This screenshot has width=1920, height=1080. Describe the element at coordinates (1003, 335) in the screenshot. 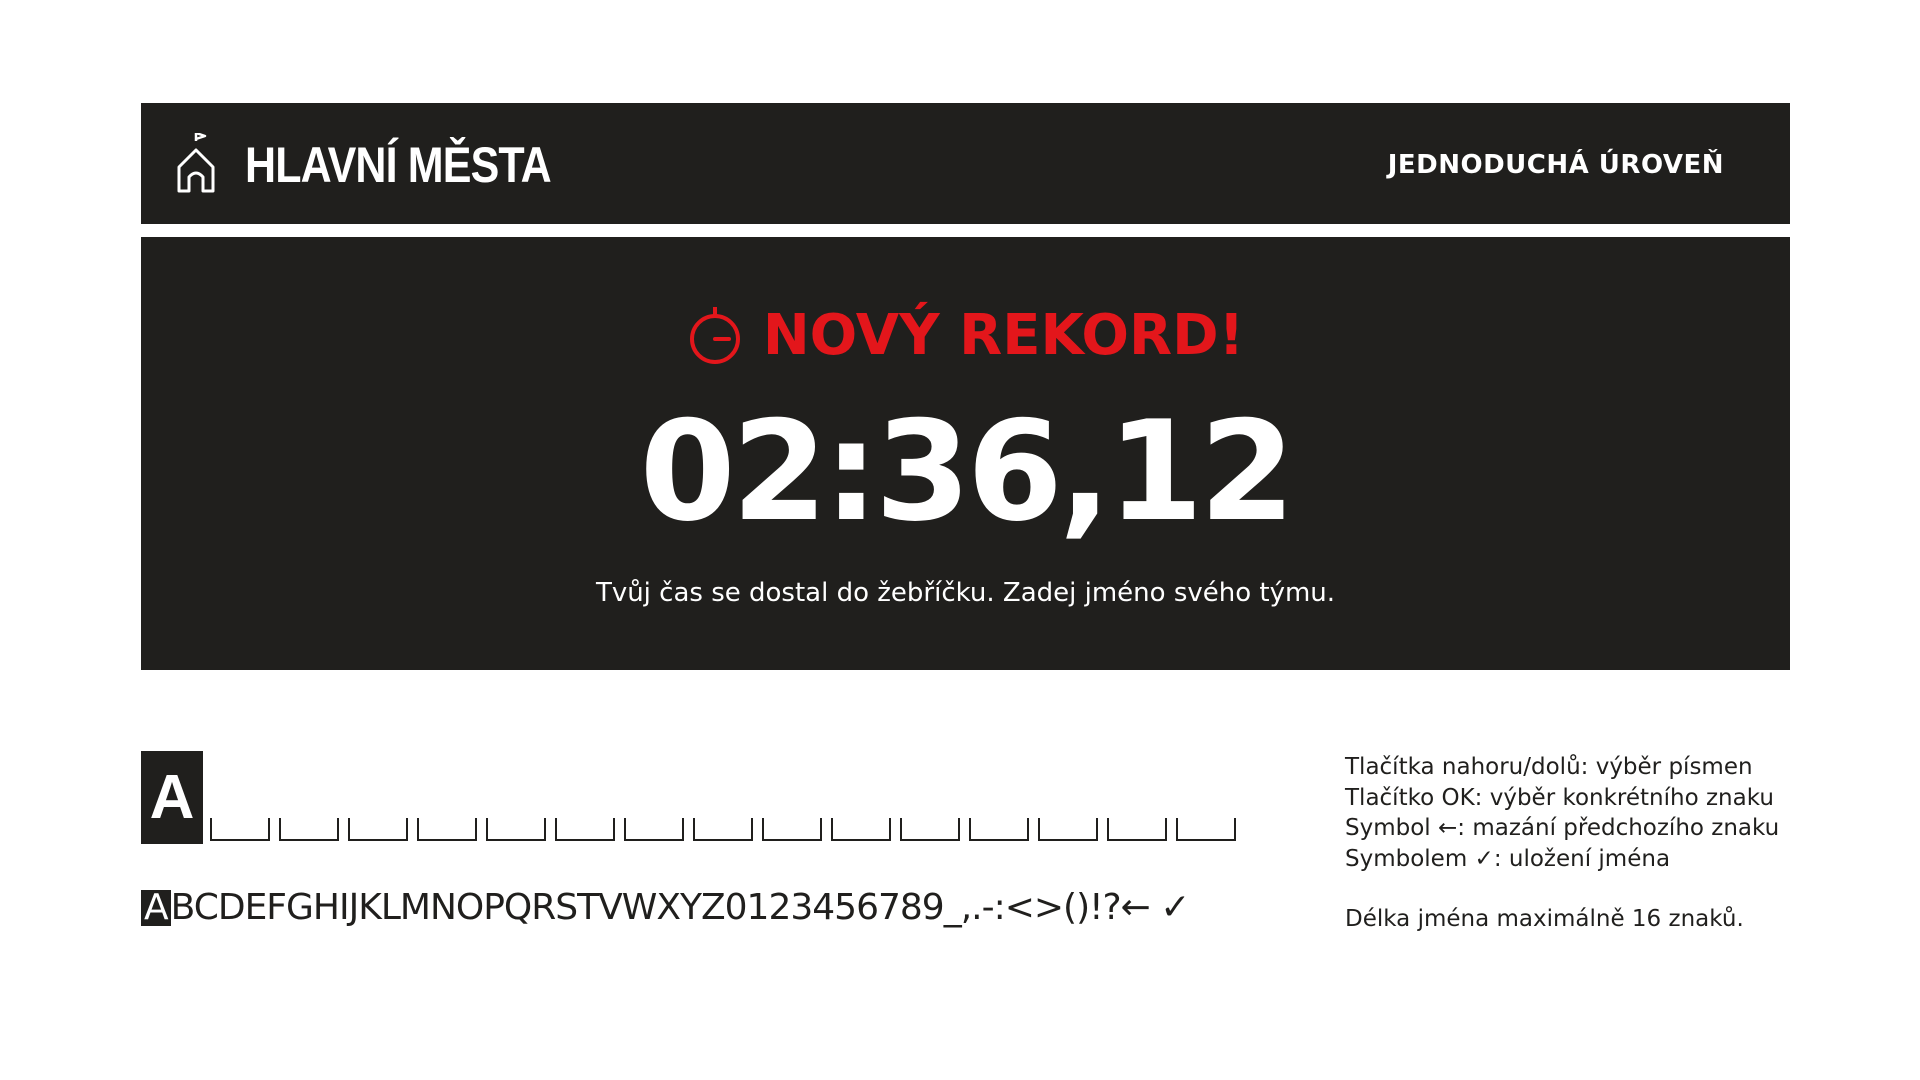

I see `new-record-label: NOVÝ REKORD!` at that location.